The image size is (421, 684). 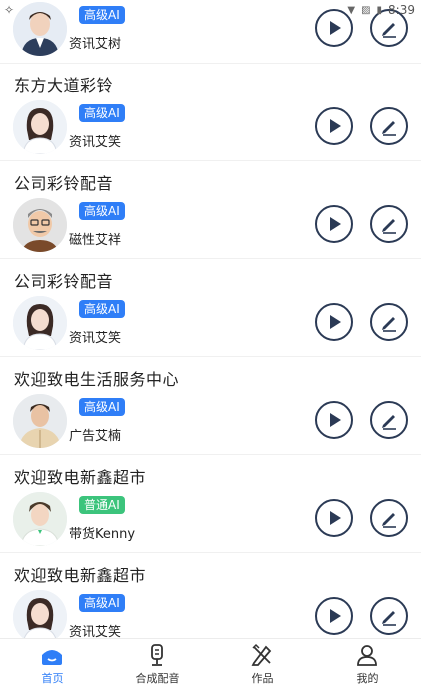 I want to click on tab-home: 首页, so click(x=52, y=661).